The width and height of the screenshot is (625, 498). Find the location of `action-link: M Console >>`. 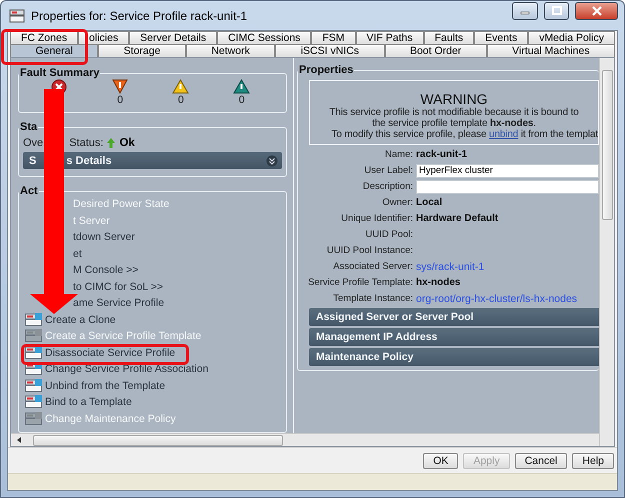

action-link: M Console >> is located at coordinates (105, 270).